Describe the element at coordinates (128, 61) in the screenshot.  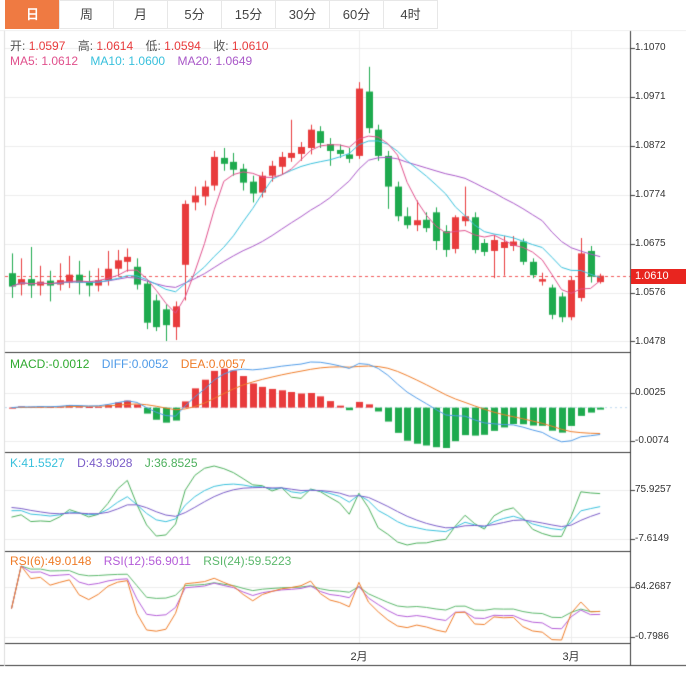
I see `ma10-value: MA10: 1.0600` at that location.